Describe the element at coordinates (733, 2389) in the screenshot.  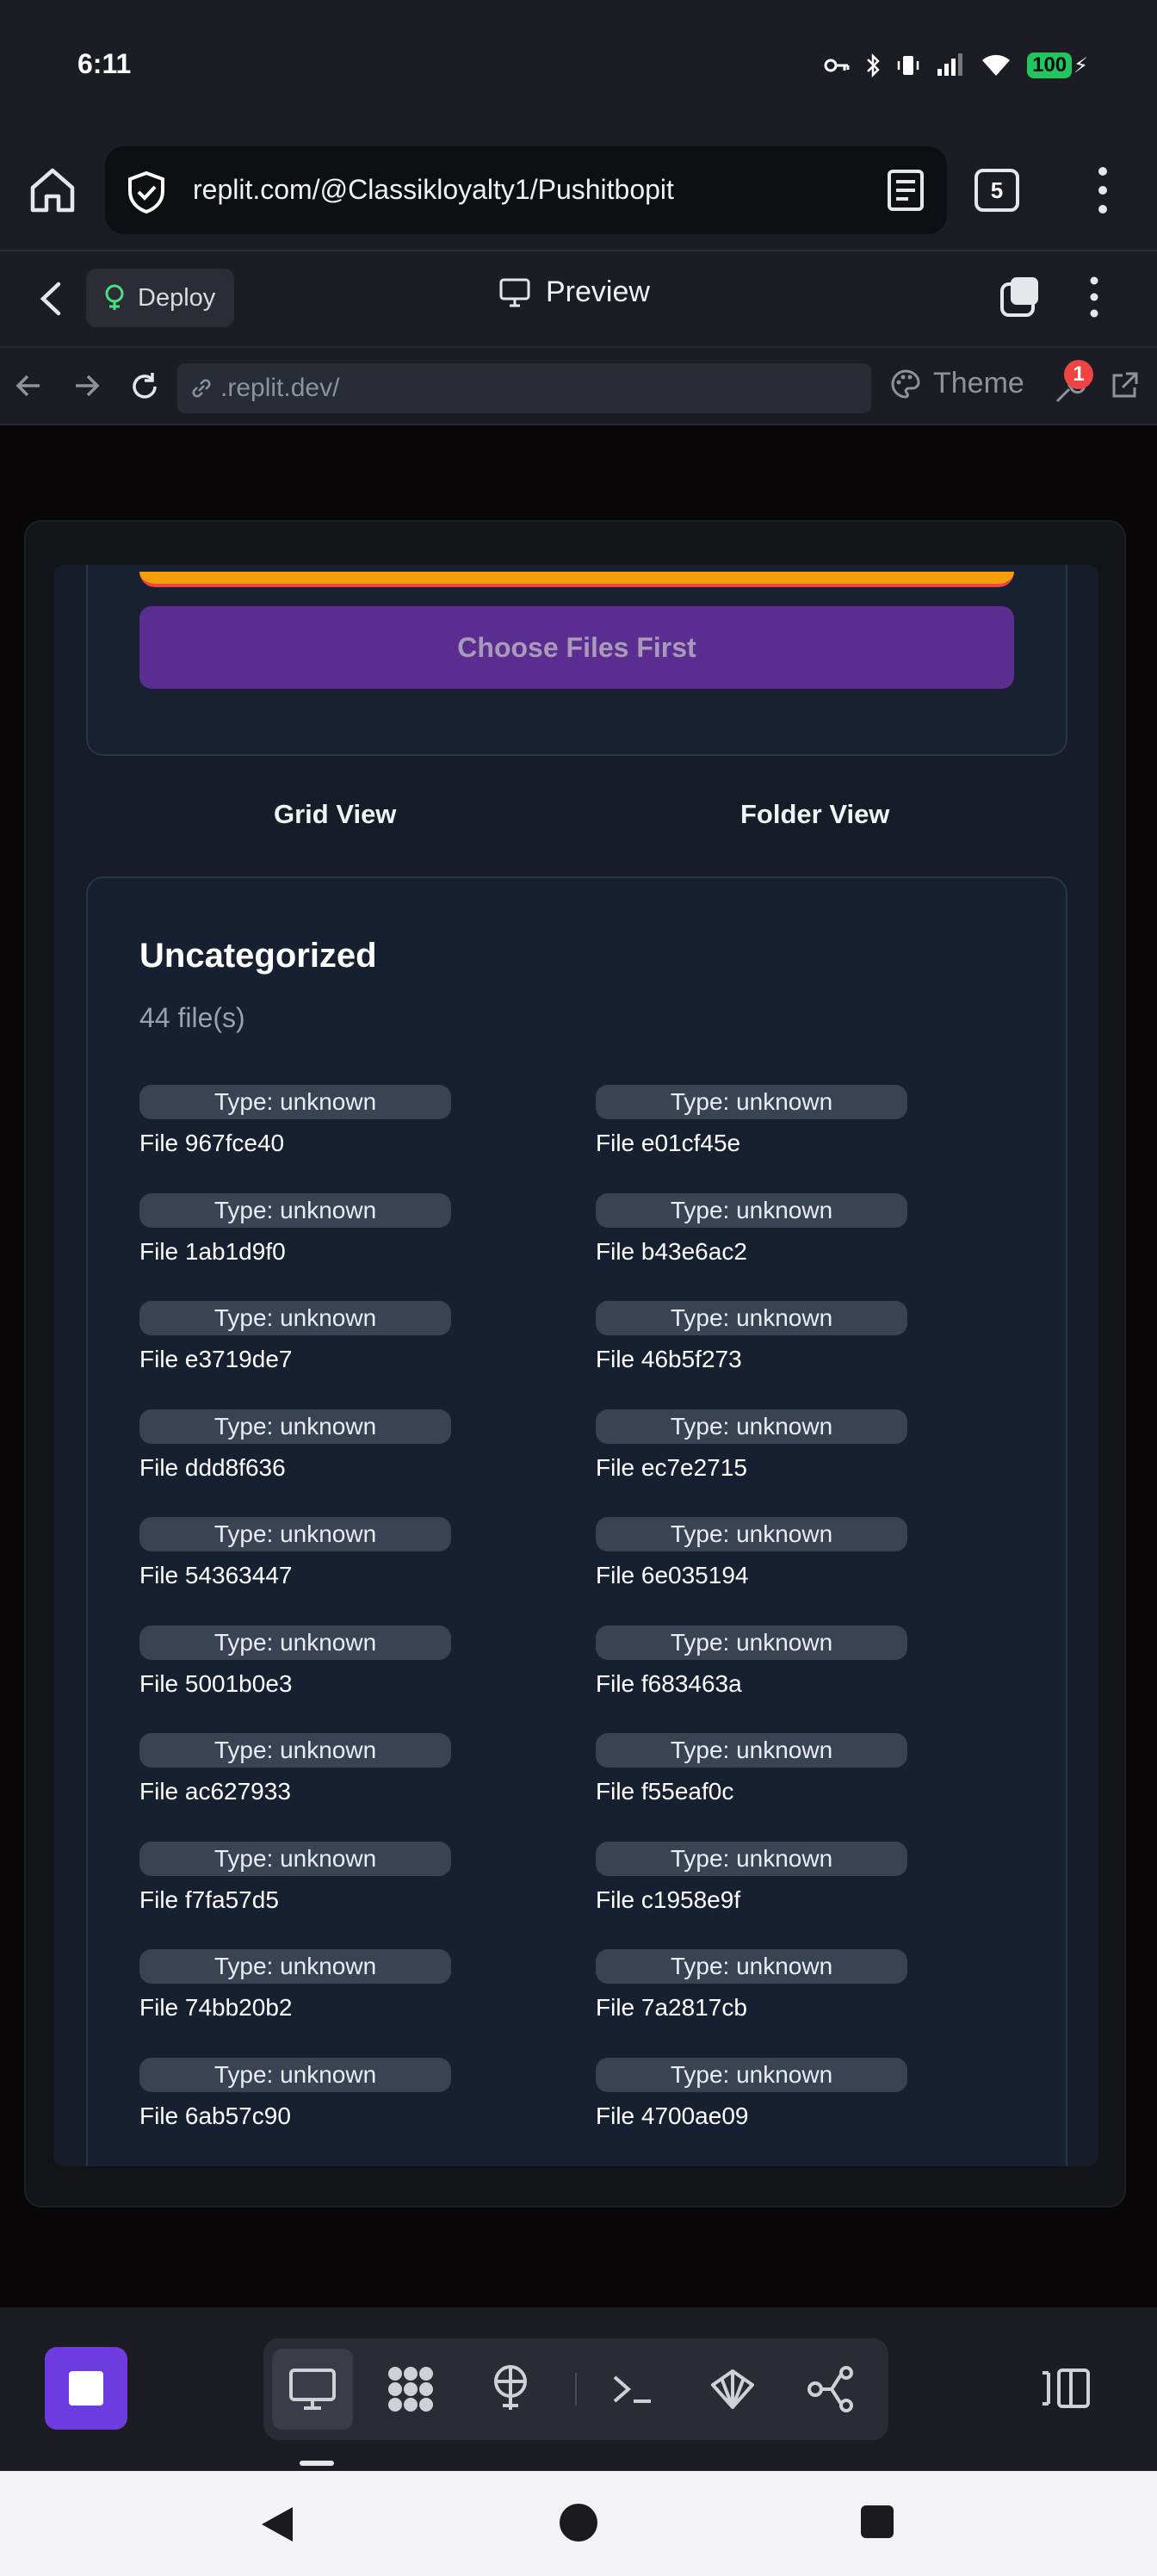
I see `ai-icon` at that location.